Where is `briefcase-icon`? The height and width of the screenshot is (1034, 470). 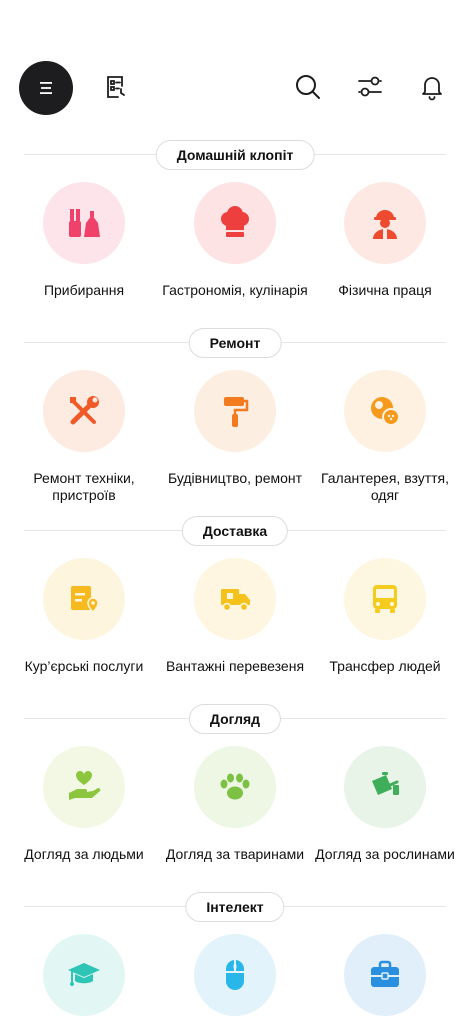
briefcase-icon is located at coordinates (385, 973).